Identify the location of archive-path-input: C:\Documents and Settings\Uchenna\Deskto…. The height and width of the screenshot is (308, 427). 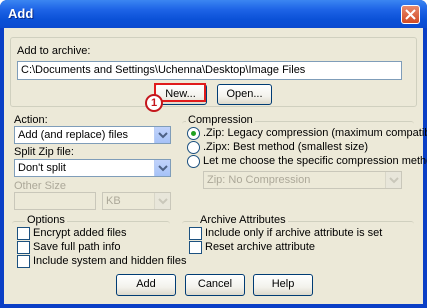
(209, 70).